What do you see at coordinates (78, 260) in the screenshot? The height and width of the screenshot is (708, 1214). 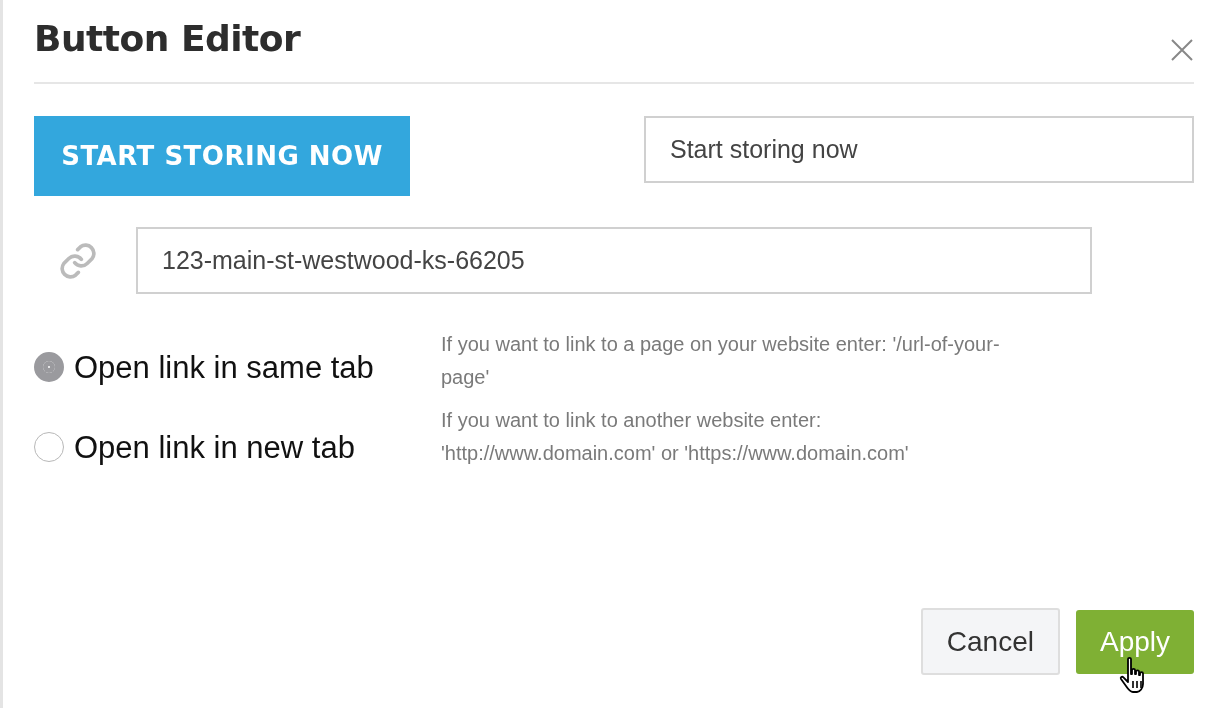 I see `link-icon` at bounding box center [78, 260].